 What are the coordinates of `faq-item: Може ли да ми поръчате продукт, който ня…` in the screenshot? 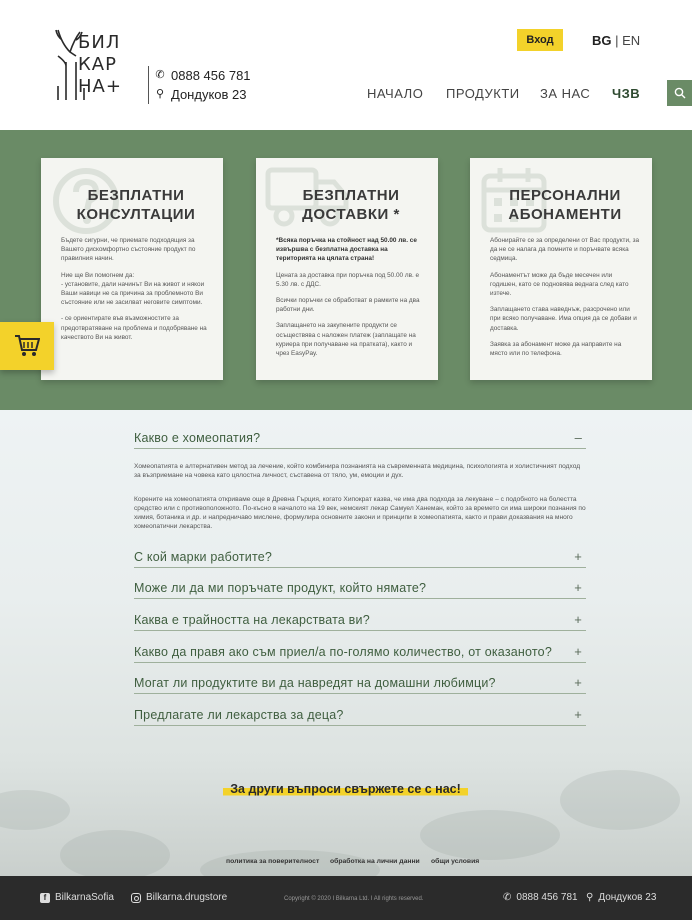 It's located at (360, 589).